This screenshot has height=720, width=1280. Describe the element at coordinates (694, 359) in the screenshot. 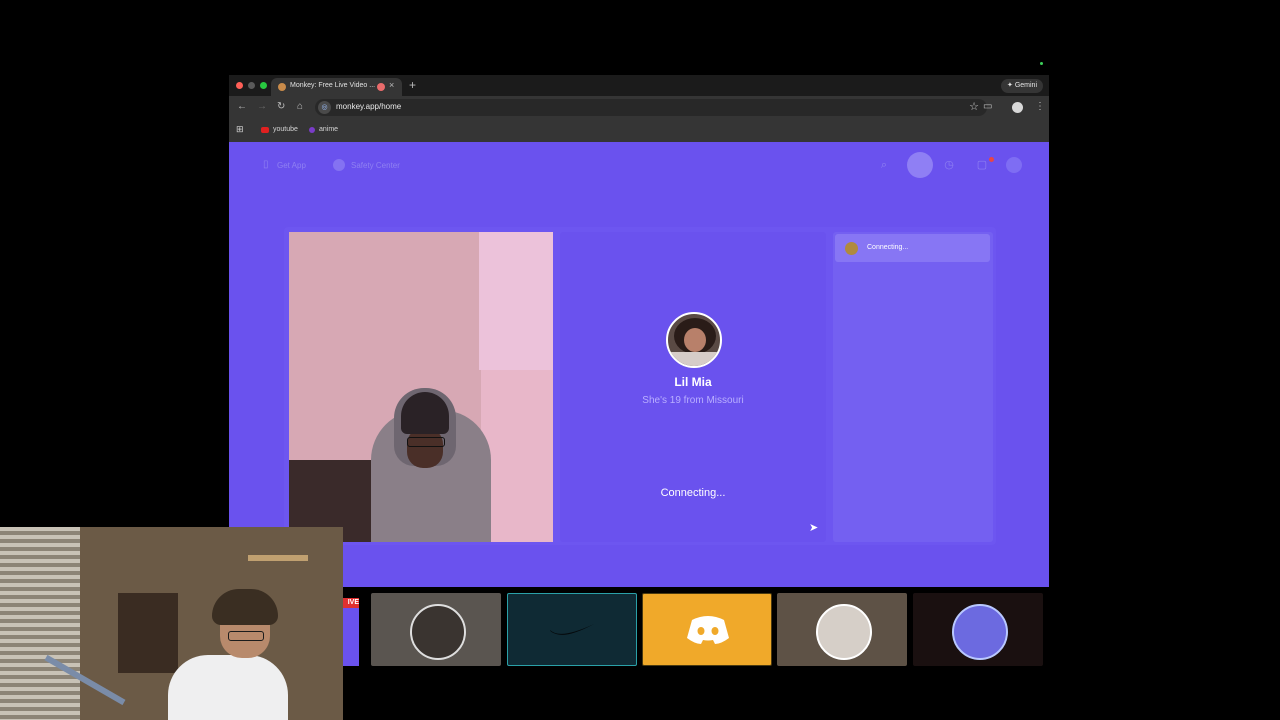

I see `avatar-shirt` at that location.